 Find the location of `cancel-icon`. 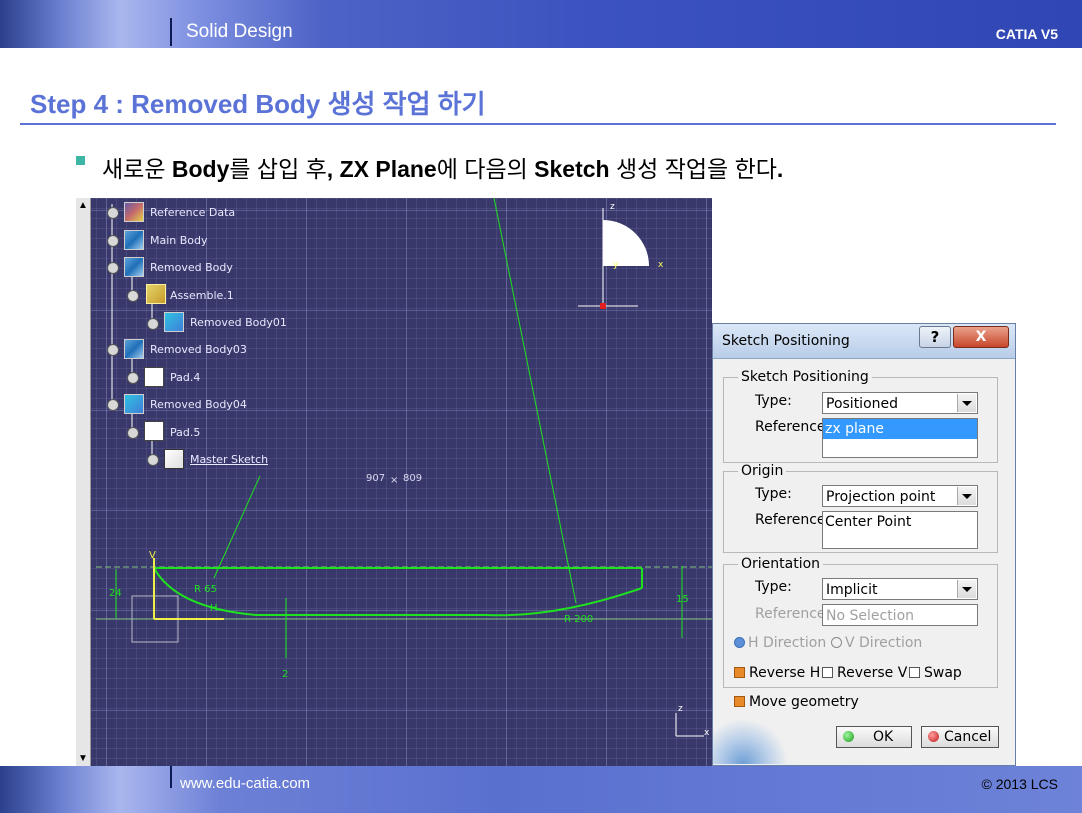

cancel-icon is located at coordinates (933, 736).